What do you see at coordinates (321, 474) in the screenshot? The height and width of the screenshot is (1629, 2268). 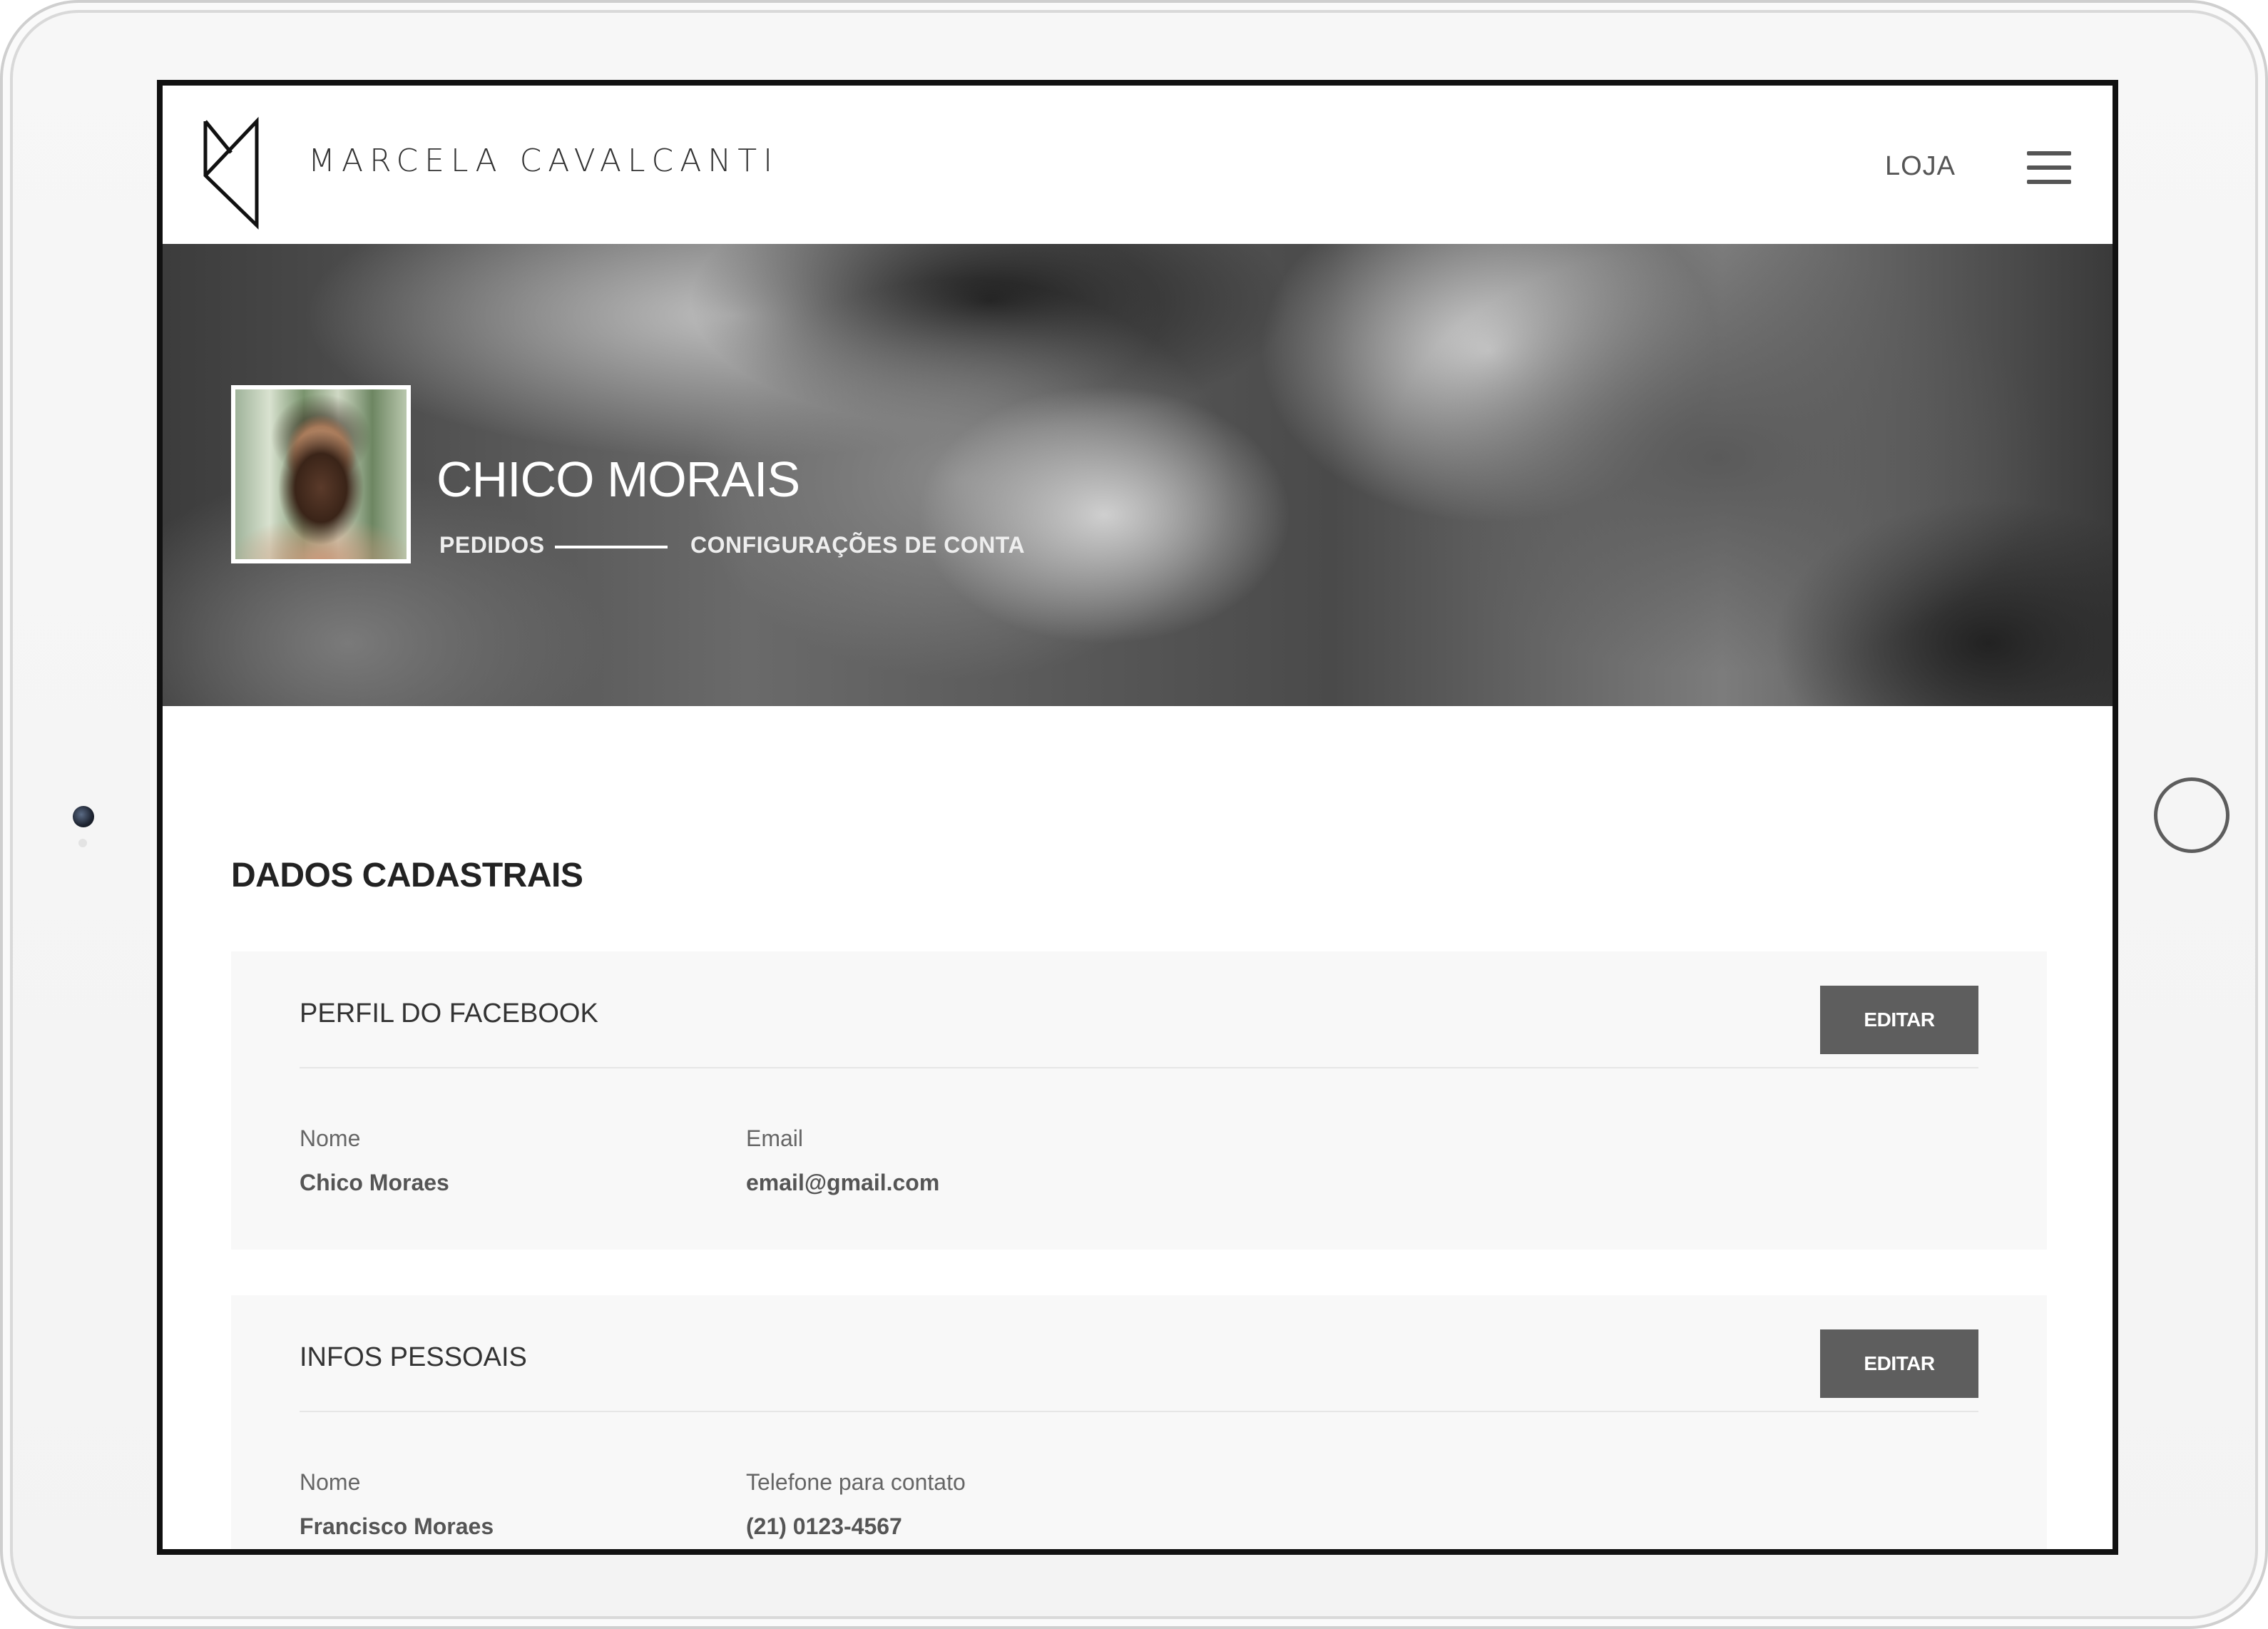 I see `avatar` at bounding box center [321, 474].